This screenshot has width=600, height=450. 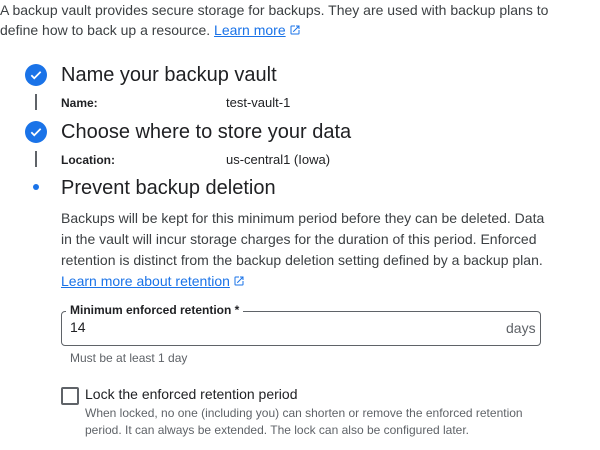 I want to click on retention-hint: Must be at least 1 day, so click(x=129, y=358).